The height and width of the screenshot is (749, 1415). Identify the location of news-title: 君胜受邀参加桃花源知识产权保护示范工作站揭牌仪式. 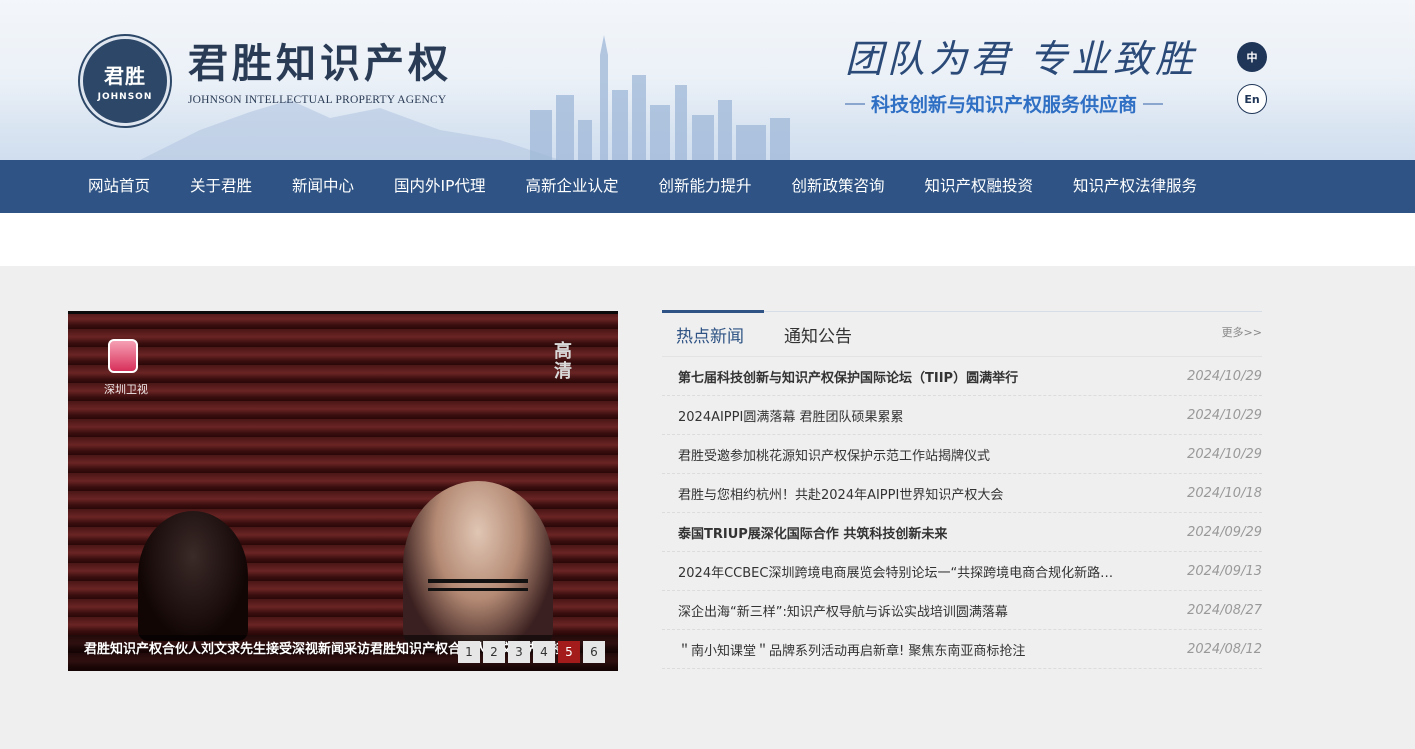
(834, 454).